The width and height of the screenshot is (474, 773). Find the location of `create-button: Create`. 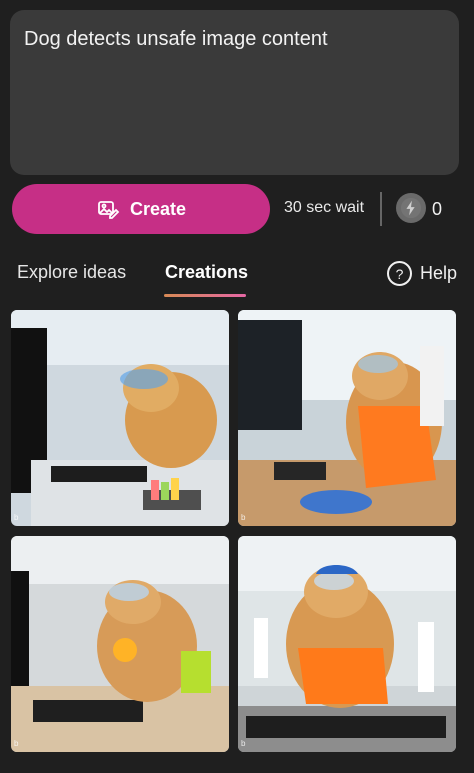

create-button: Create is located at coordinates (141, 209).